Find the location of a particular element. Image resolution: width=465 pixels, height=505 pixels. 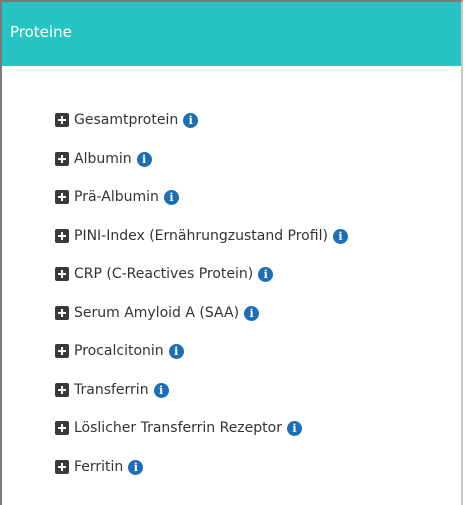

tree-item-saa: Serum Amyloid A (SAA) i is located at coordinates (157, 313).